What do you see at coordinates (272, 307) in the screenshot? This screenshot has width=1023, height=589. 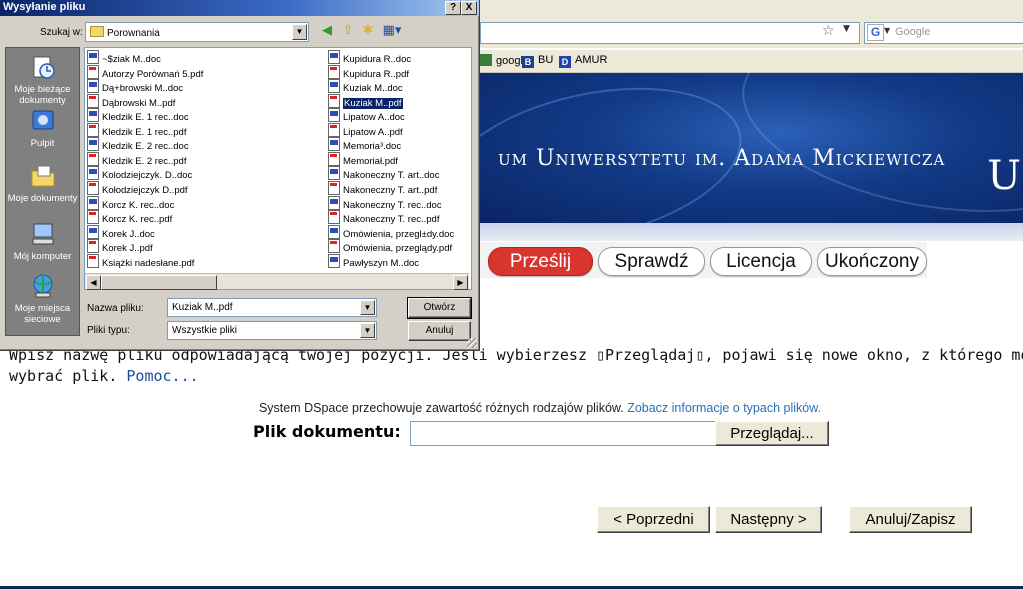 I see `filename-input: Kuziak M..pdf ▼` at bounding box center [272, 307].